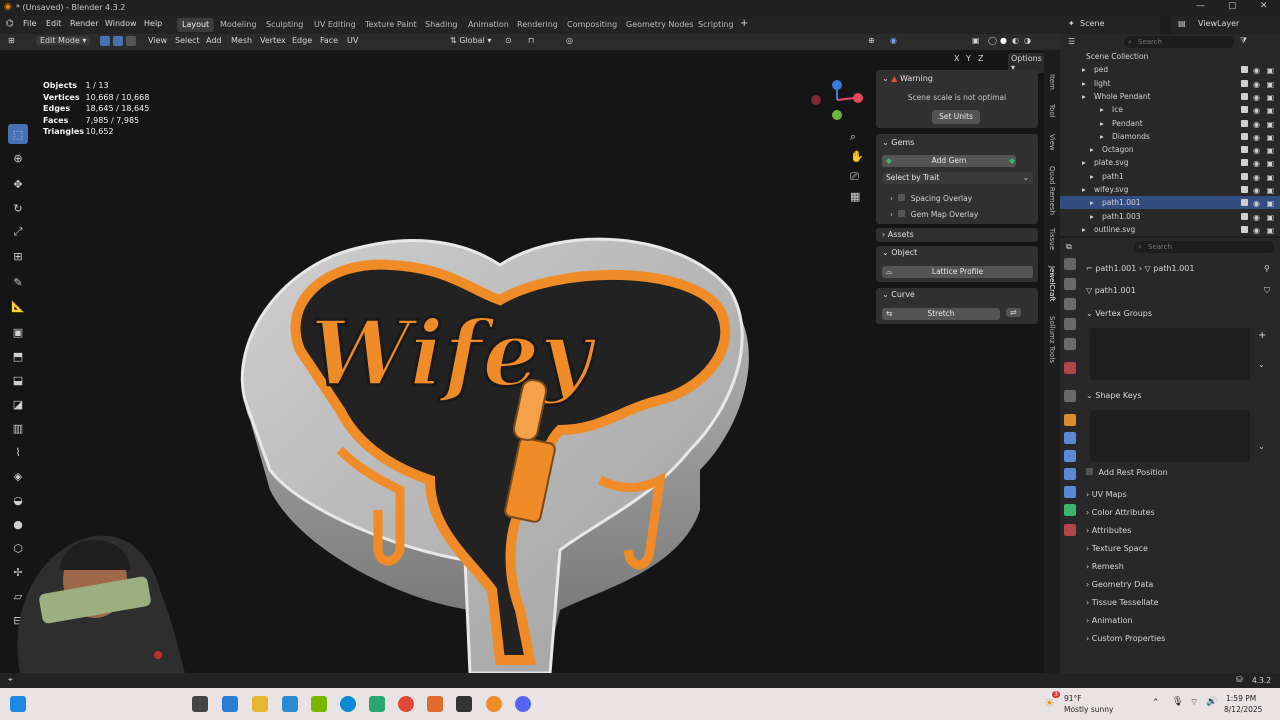  Describe the element at coordinates (118, 41) in the screenshot. I see `edge-select-button` at that location.